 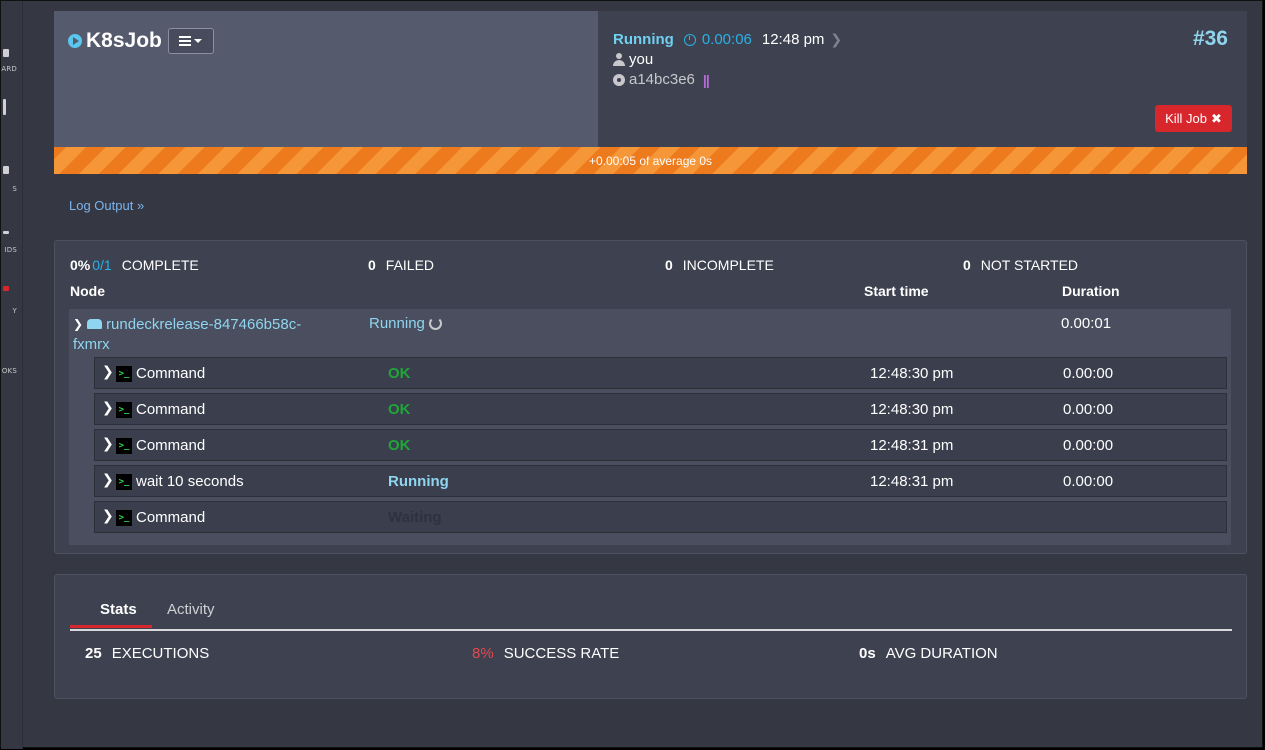 What do you see at coordinates (198, 41) in the screenshot?
I see `caret-down-icon` at bounding box center [198, 41].